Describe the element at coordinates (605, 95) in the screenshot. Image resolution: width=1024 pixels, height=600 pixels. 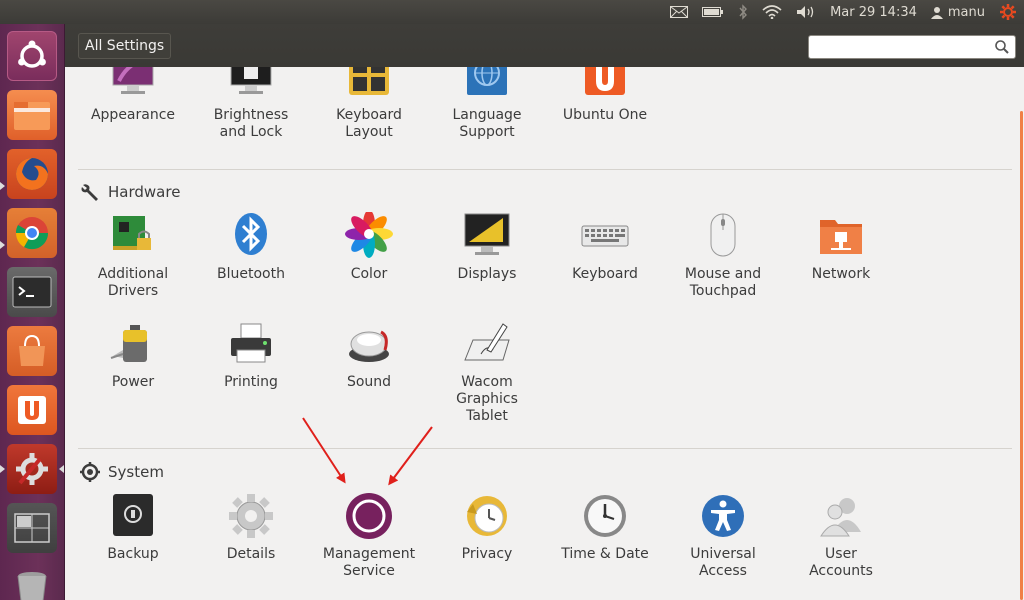
I see `item-ubuntu-one: Ubuntu One` at that location.